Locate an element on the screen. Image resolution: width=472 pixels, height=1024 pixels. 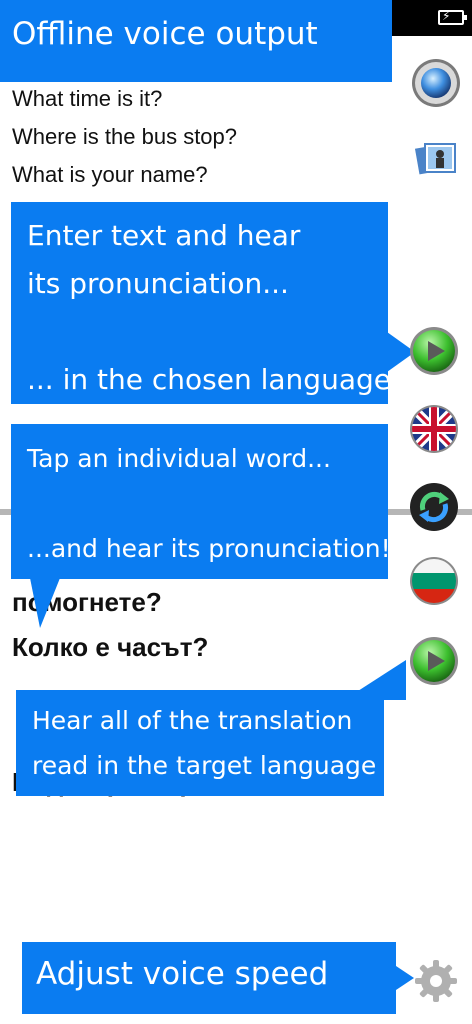
title-banner: Offline voice output is located at coordinates (196, 41).